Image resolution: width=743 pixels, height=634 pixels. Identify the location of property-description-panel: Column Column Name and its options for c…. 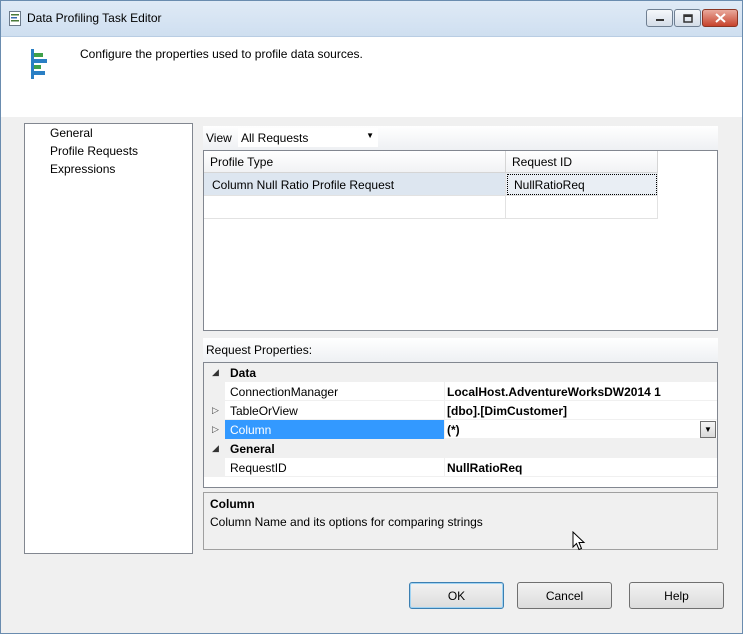
(460, 521).